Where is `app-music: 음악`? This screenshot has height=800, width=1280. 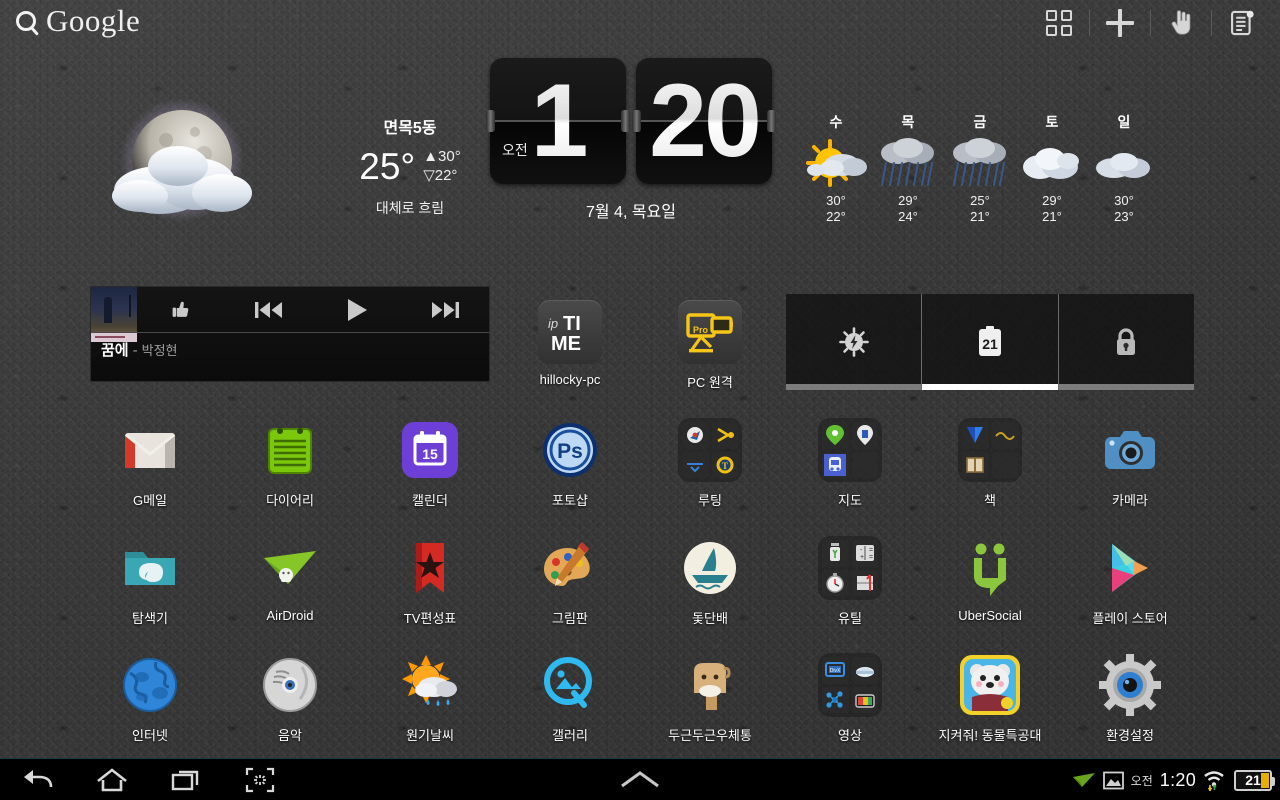
app-music: 음악 is located at coordinates (290, 698).